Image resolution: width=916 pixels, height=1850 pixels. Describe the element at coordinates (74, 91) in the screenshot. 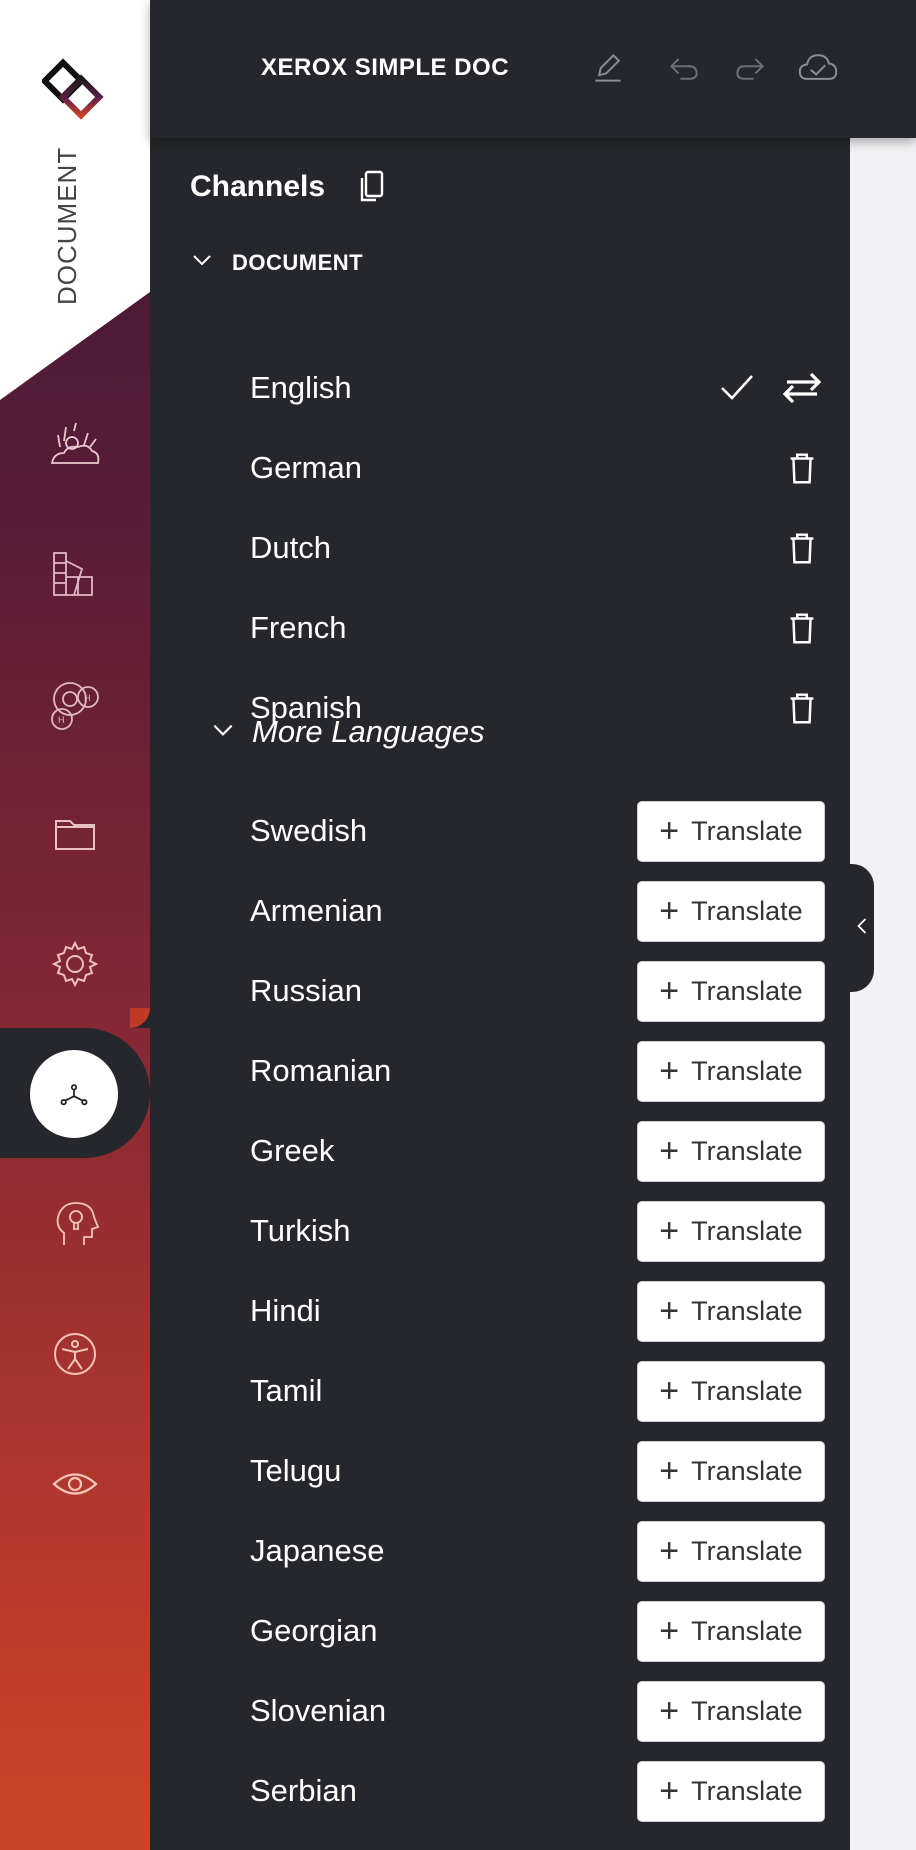

I see `app-logo` at that location.